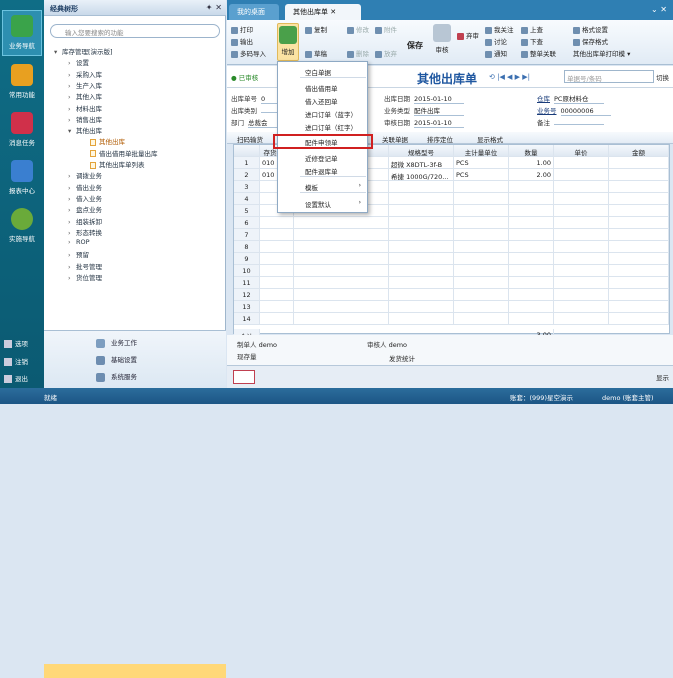 The image size is (673, 678). I want to click on tree-item: ▾ 库存管理[演示版], so click(83, 51).